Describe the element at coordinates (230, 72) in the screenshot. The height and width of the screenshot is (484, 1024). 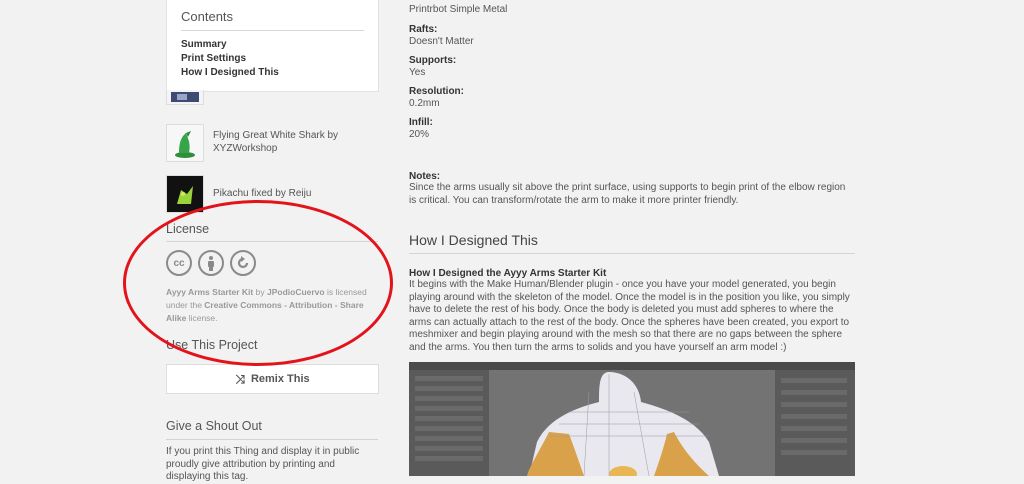
I see `contents-link-how-designed: How I Designed This` at that location.